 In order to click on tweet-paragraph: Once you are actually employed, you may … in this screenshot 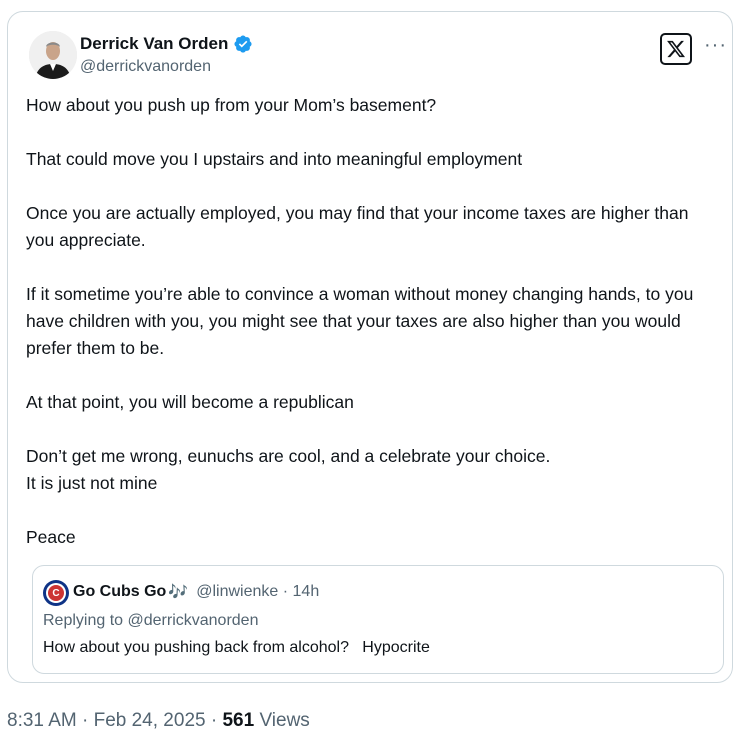, I will do `click(357, 226)`.